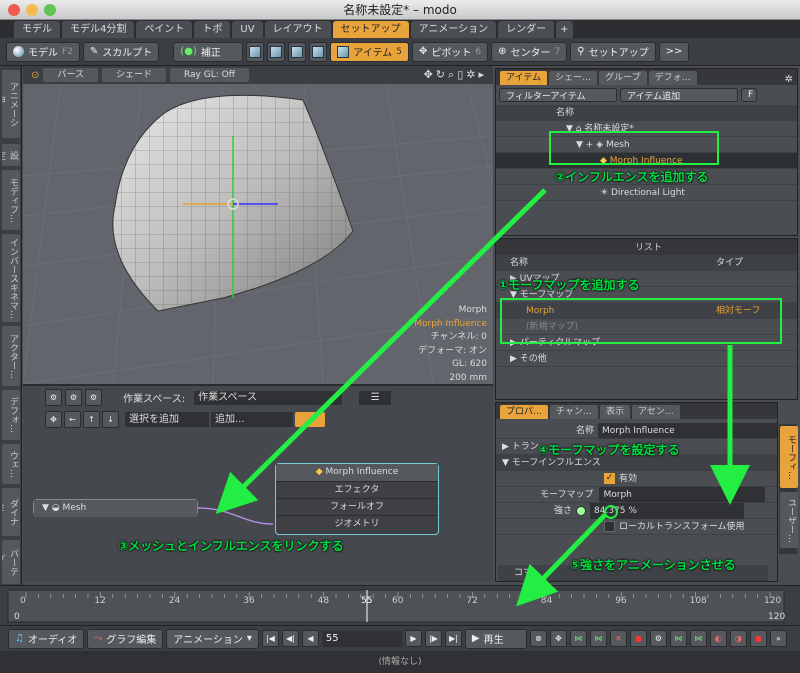 Image resolution: width=800 pixels, height=673 pixels. I want to click on go-end-icon: ▶|, so click(453, 638).